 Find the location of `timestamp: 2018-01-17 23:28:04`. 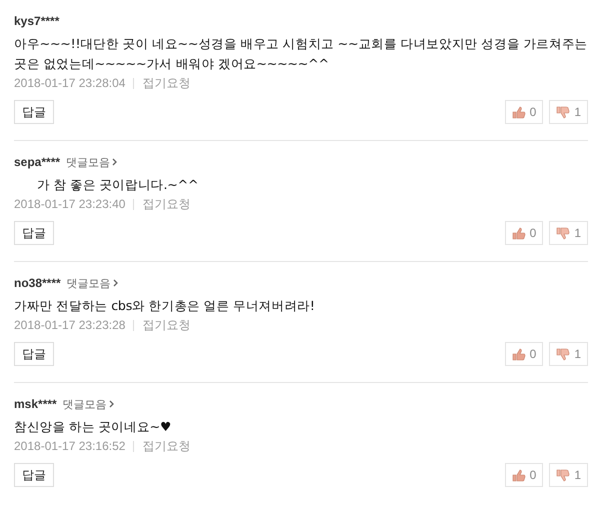

timestamp: 2018-01-17 23:28:04 is located at coordinates (70, 83).